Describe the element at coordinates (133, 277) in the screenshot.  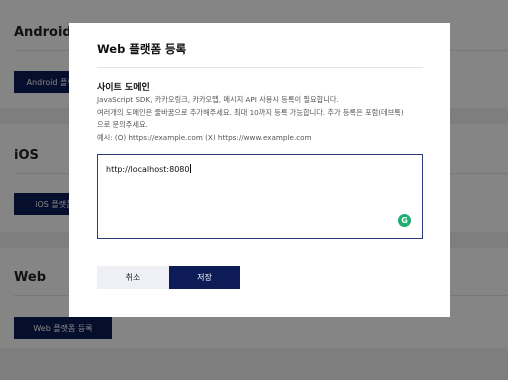
I see `cancel-button: 취소` at that location.